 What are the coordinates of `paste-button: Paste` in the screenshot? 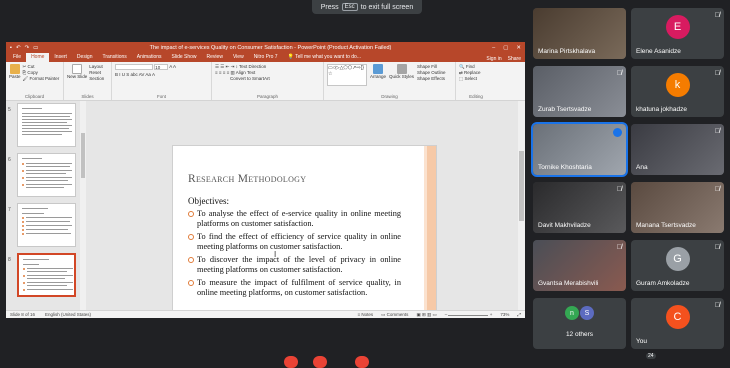 It's located at (15, 73).